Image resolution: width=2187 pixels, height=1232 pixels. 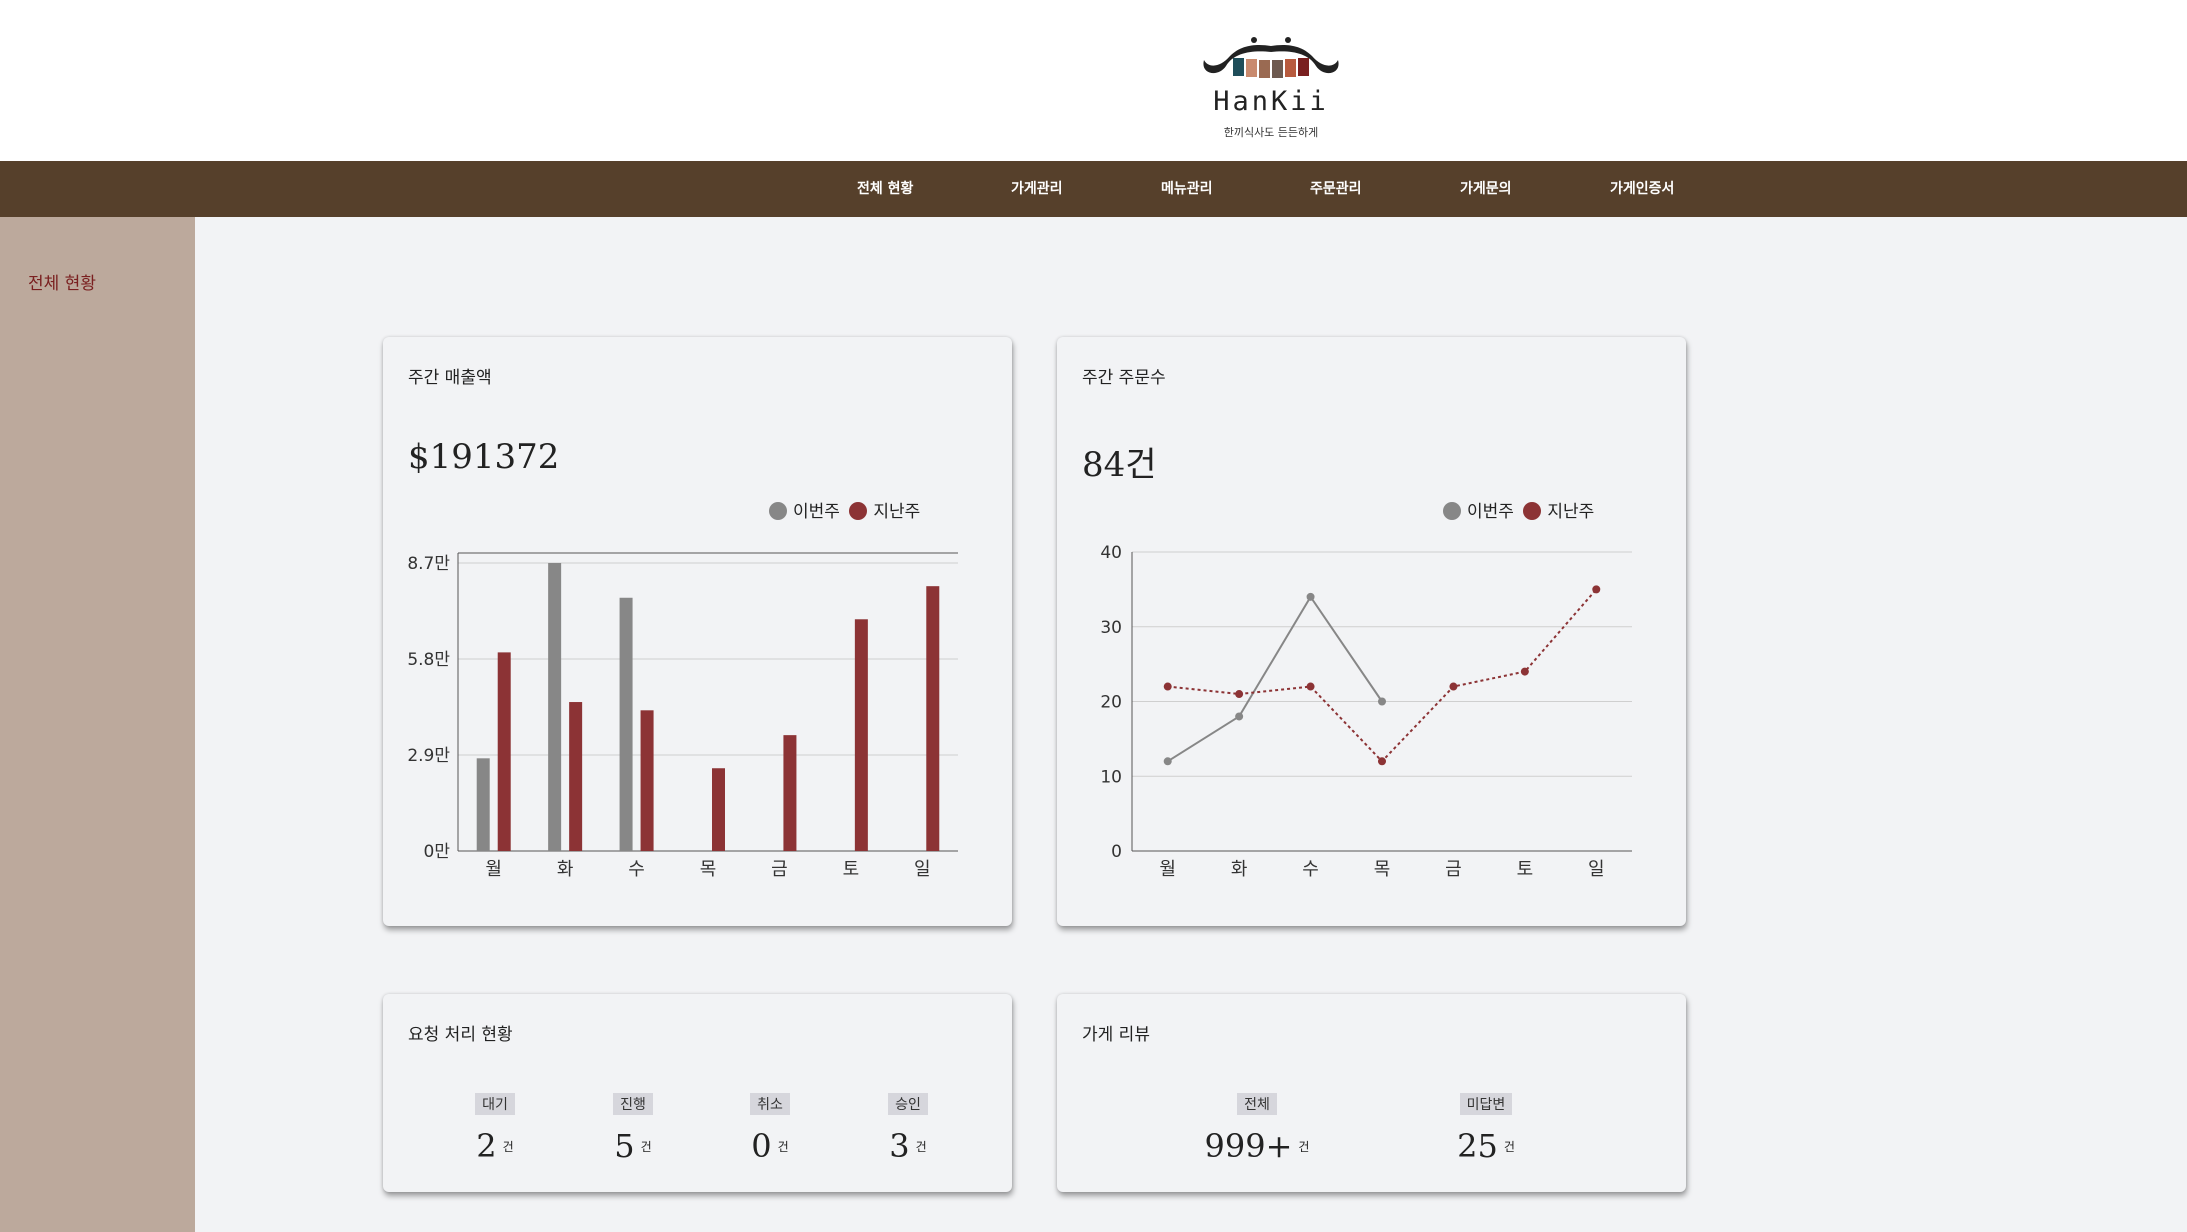 What do you see at coordinates (495, 1104) in the screenshot?
I see `stat-label: 대기` at bounding box center [495, 1104].